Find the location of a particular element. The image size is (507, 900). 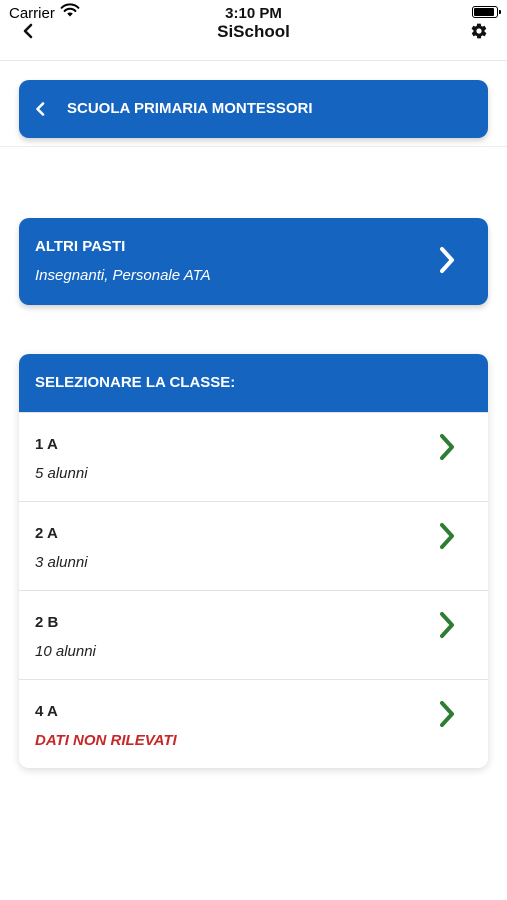

clock: 3:10 PM is located at coordinates (253, 13).